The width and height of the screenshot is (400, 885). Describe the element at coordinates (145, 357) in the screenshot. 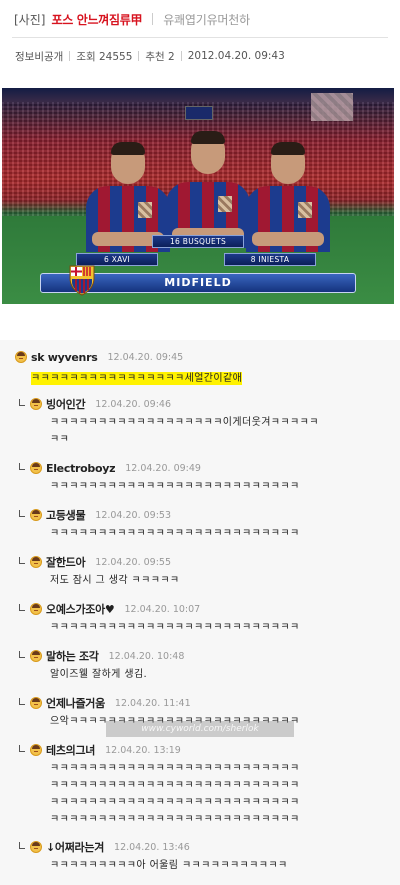

I see `comment-date: 12.04.20. 09:45` at that location.